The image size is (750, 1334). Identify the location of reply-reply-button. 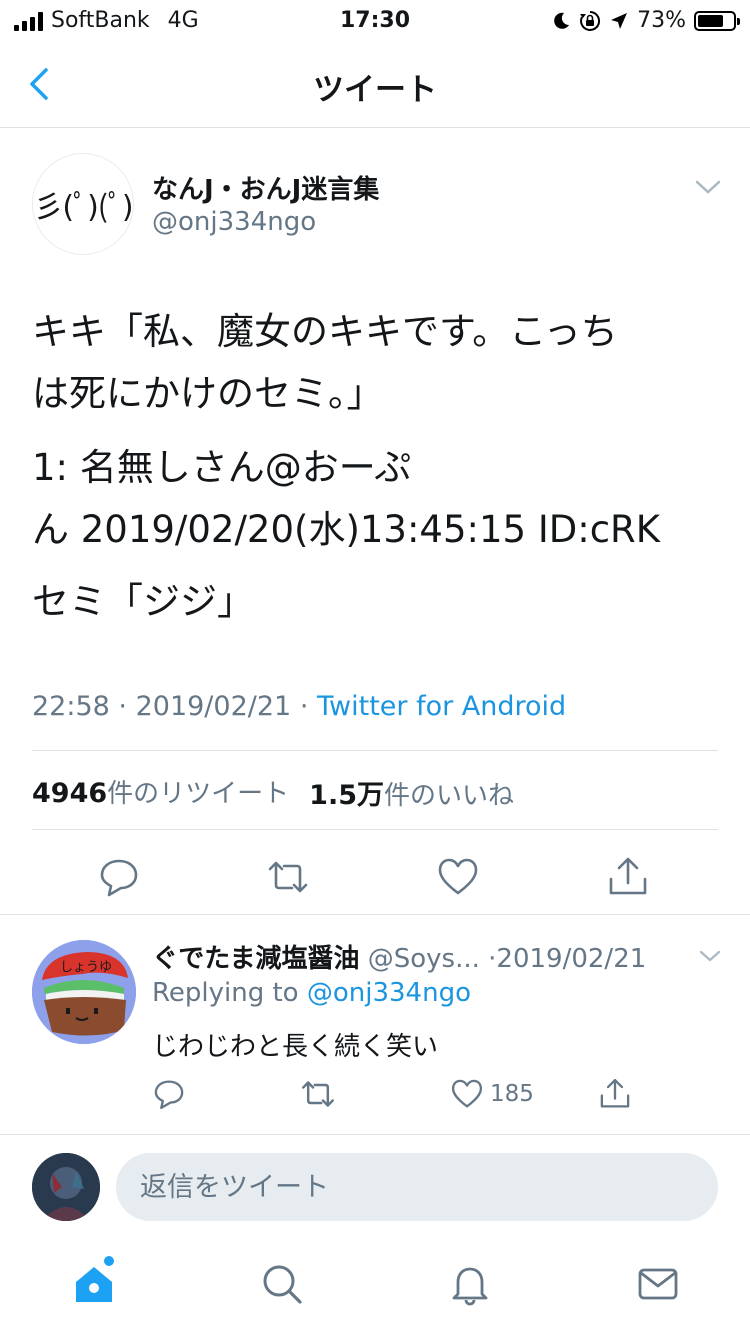
(169, 1094).